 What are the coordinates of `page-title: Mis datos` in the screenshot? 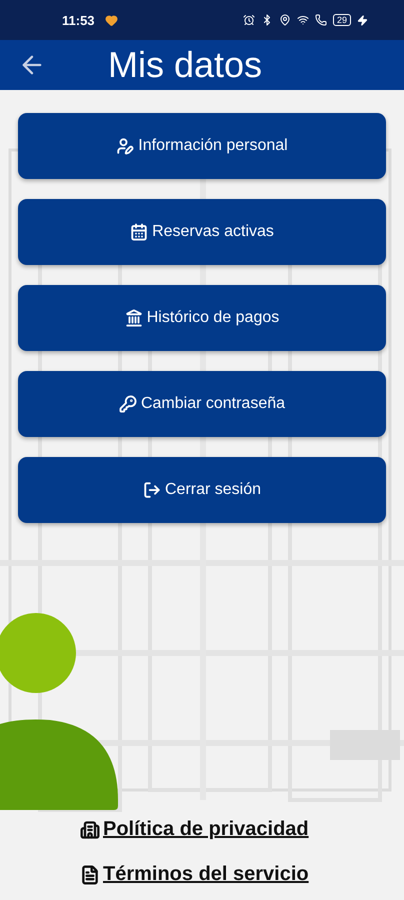 It's located at (185, 65).